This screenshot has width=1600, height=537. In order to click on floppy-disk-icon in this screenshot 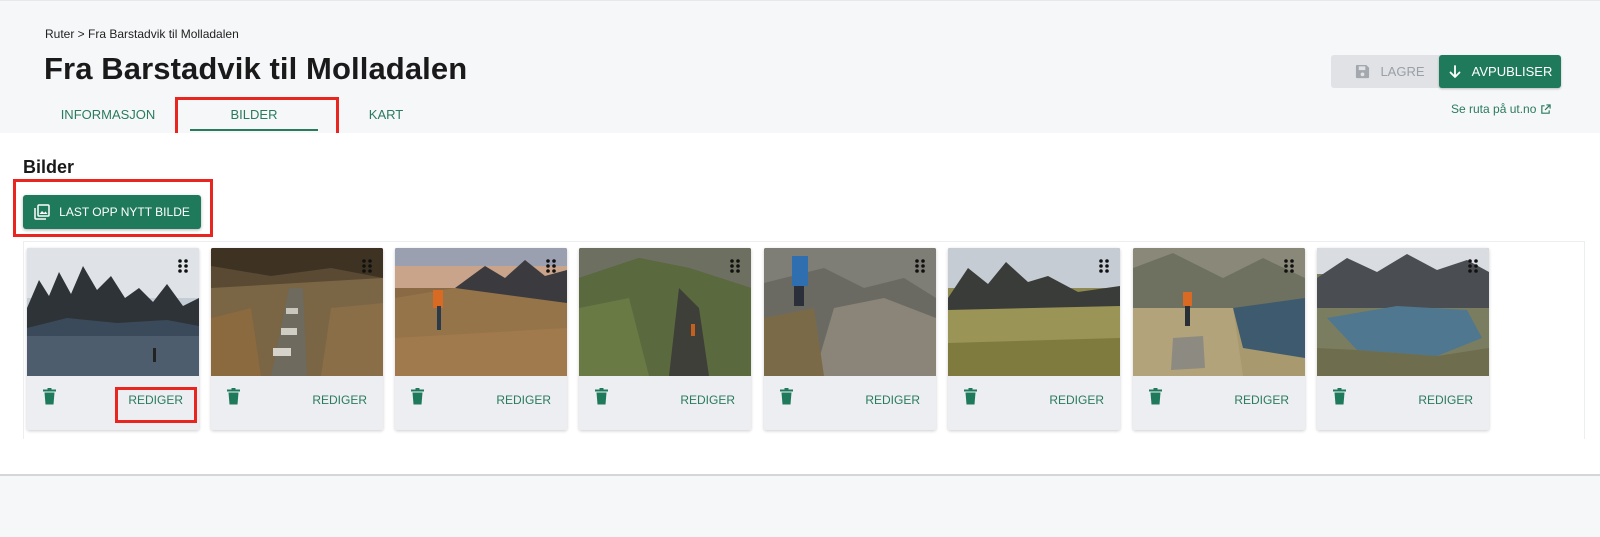, I will do `click(1363, 71)`.